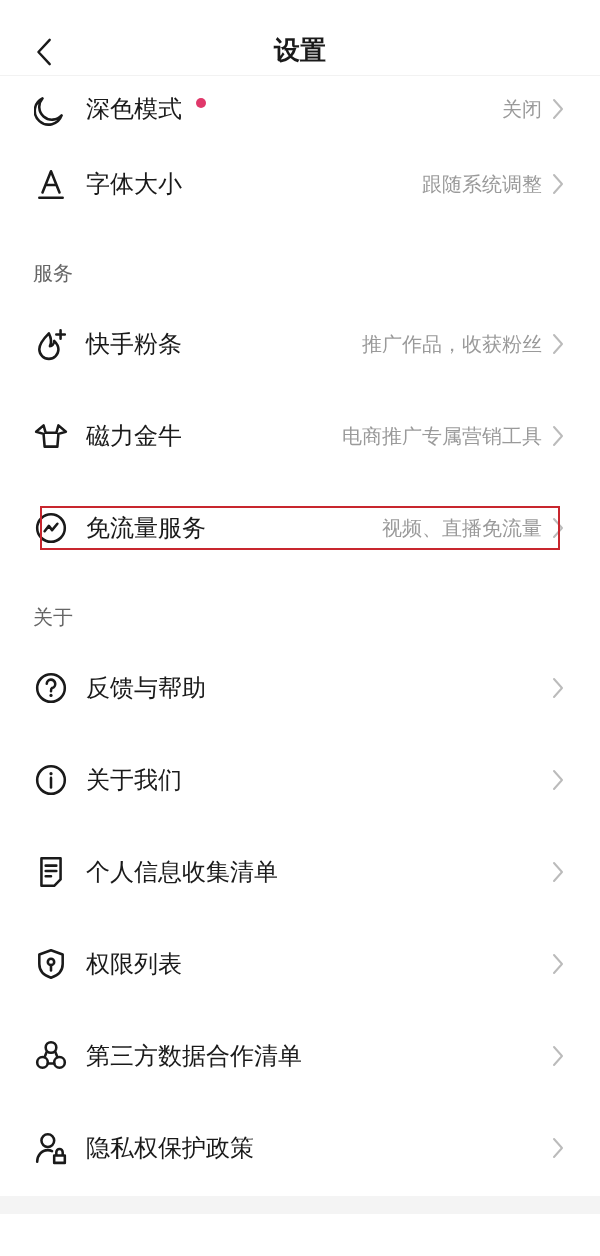 The height and width of the screenshot is (1256, 600). What do you see at coordinates (300, 436) in the screenshot?
I see `settings-item: 磁力金牛 电商推广专属营销工具` at bounding box center [300, 436].